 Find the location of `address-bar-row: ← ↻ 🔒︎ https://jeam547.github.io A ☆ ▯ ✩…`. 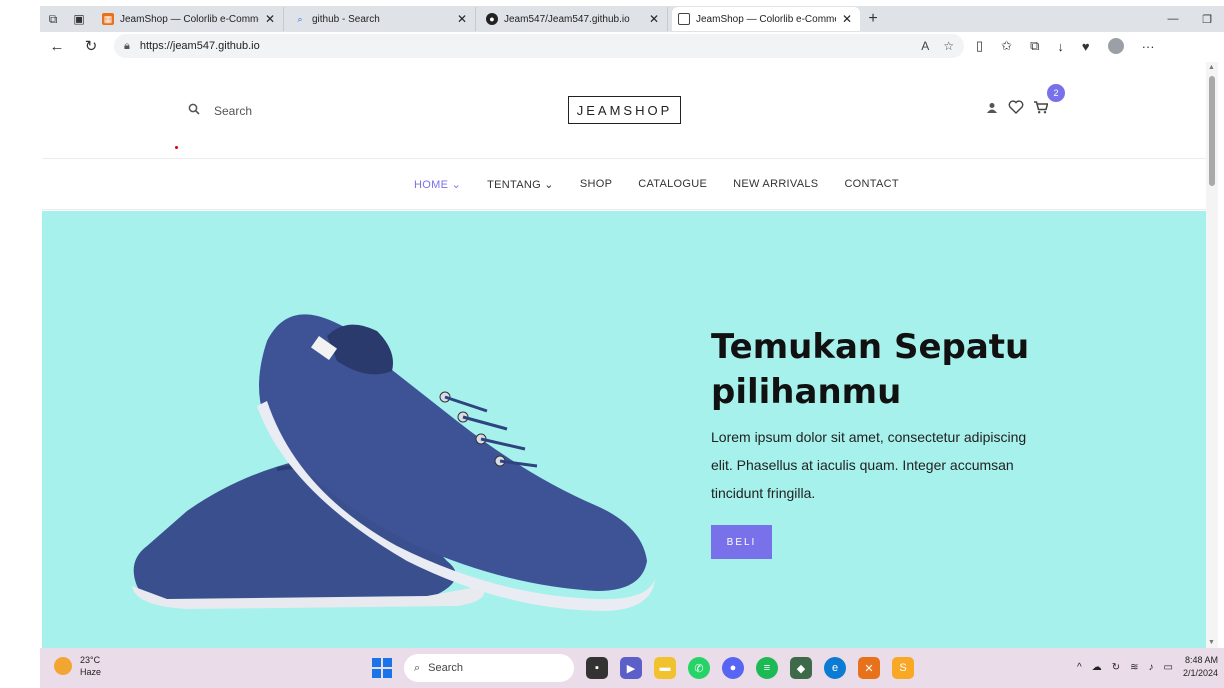

address-bar-row: ← ↻ 🔒︎ https://jeam547.github.io A ☆ ▯ ✩… is located at coordinates (632, 46).